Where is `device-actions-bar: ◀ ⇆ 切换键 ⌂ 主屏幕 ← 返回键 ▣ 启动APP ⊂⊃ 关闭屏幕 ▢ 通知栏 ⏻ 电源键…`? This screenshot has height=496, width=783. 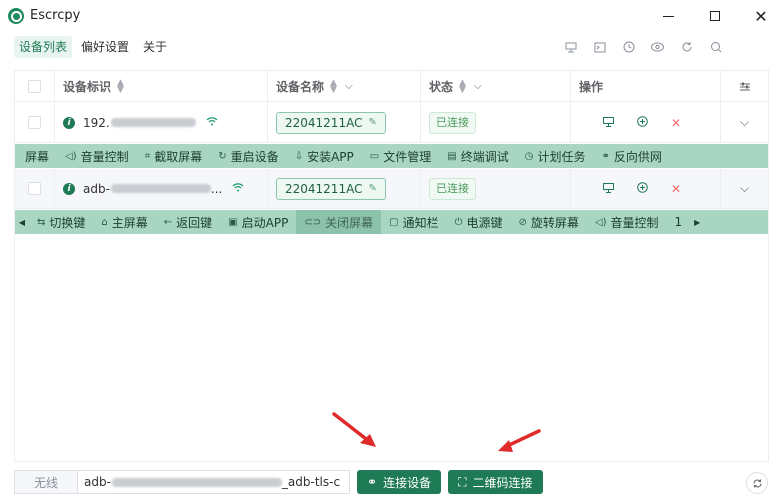 device-actions-bar: ◀ ⇆ 切换键 ⌂ 主屏幕 ← 返回键 ▣ 启动APP ⊂⊃ 关闭屏幕 ▢ 通知栏 ⏻ 电源键… is located at coordinates (391, 222).